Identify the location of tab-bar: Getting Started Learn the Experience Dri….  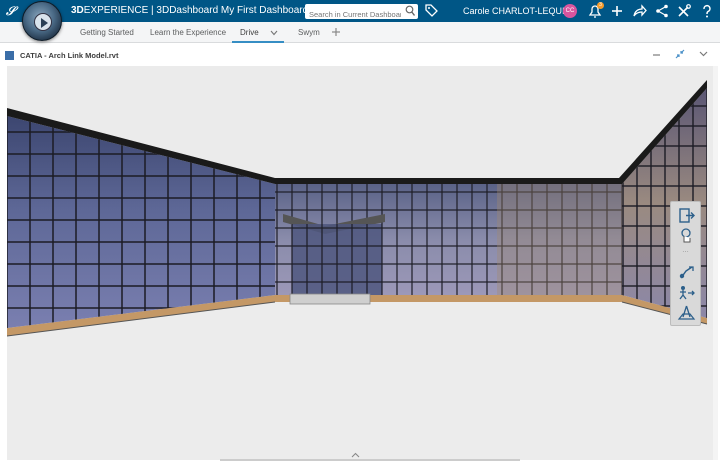
(360, 32).